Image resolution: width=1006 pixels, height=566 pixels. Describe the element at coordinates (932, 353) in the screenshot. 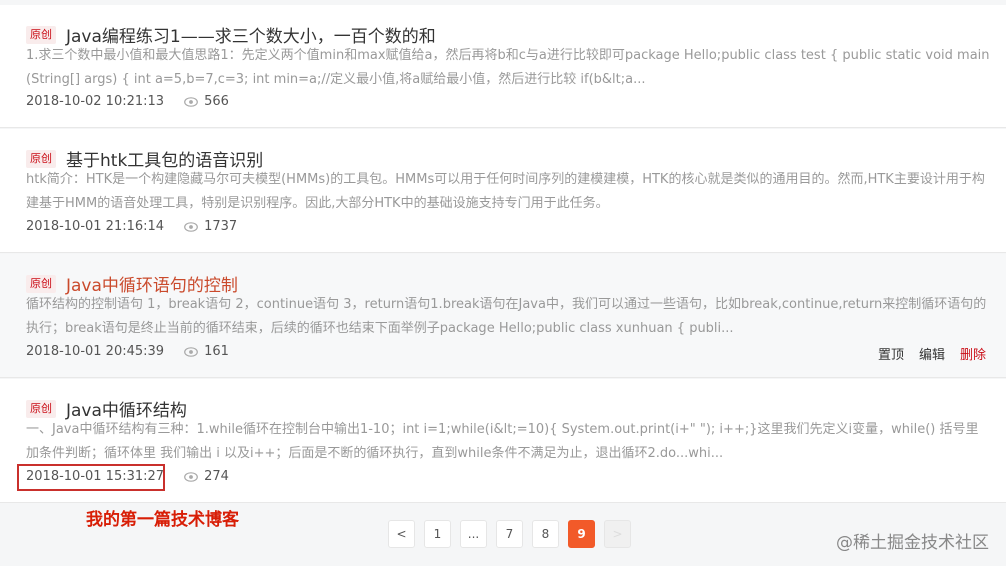

I see `edit-button: 编辑` at that location.